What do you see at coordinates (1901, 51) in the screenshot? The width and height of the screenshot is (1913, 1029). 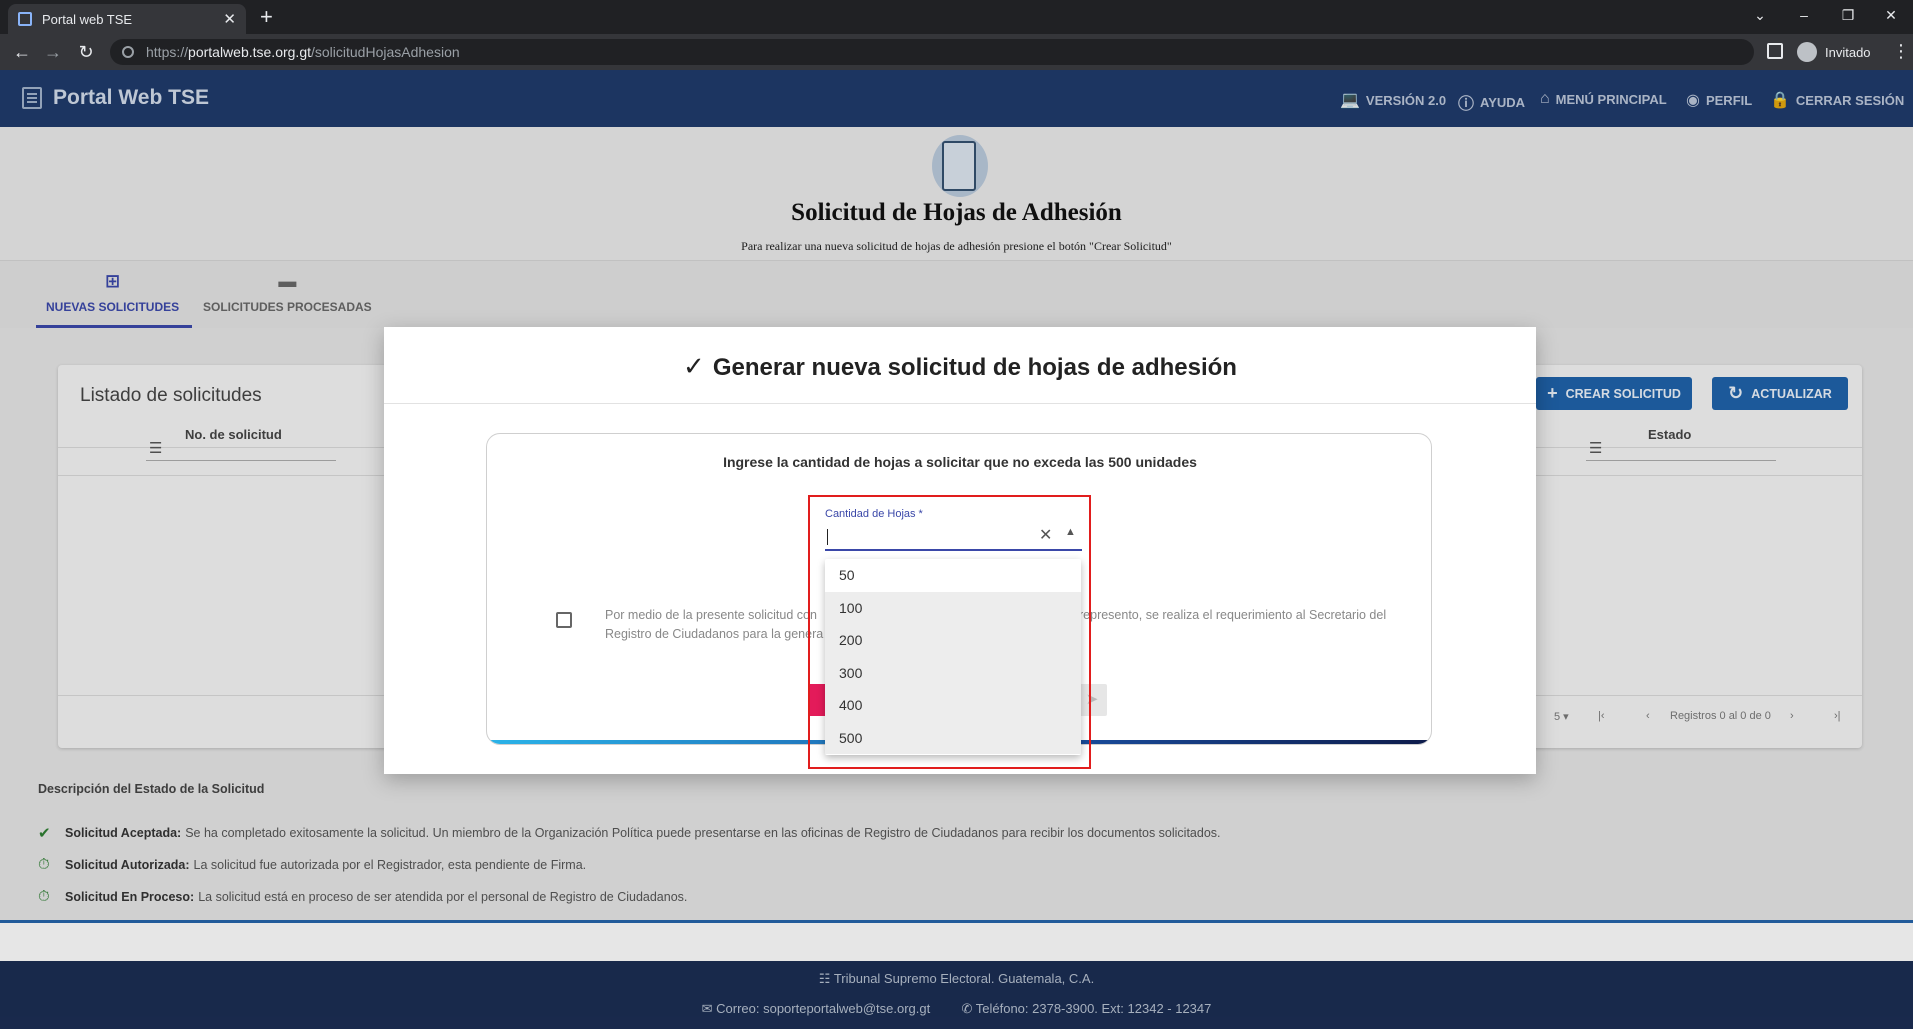 I see `browser-menu-icon: ⋮` at bounding box center [1901, 51].